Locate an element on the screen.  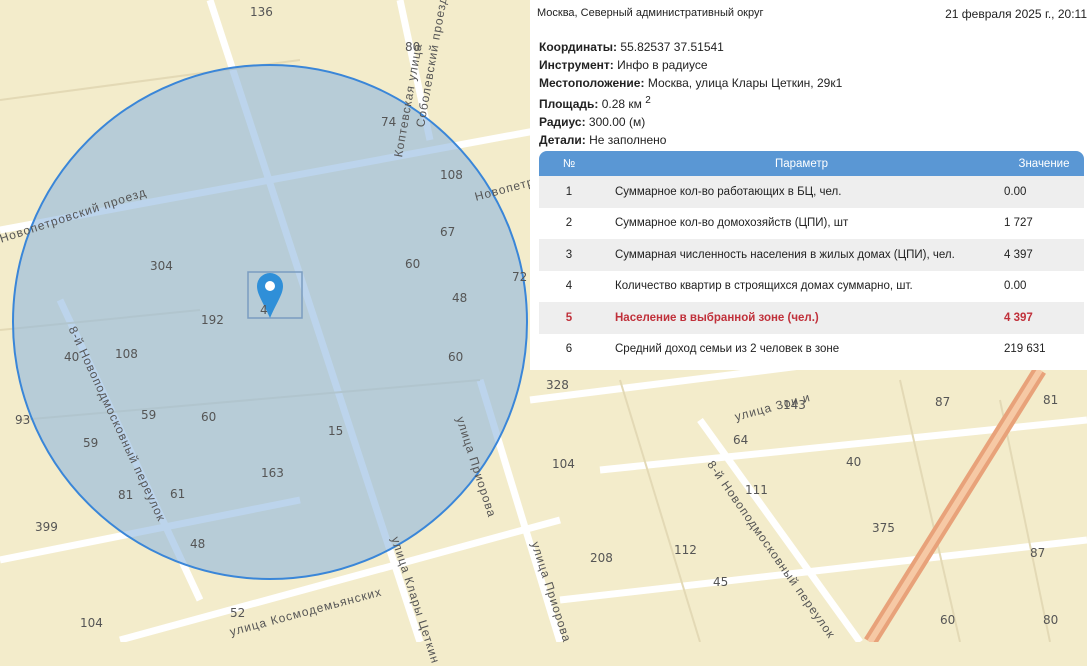
map-label: 52 is located at coordinates (238, 613).